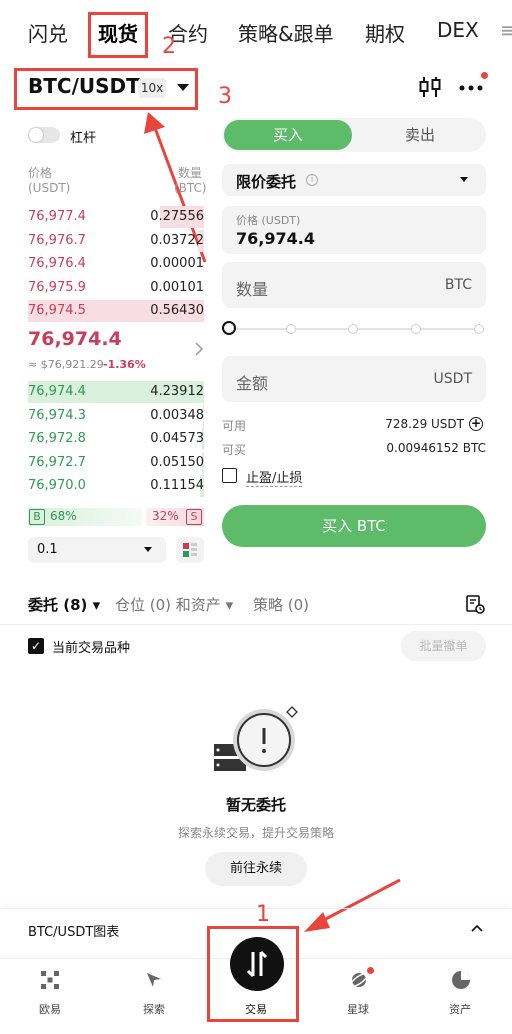  I want to click on price-field-value: 76,974.4, so click(275, 238).